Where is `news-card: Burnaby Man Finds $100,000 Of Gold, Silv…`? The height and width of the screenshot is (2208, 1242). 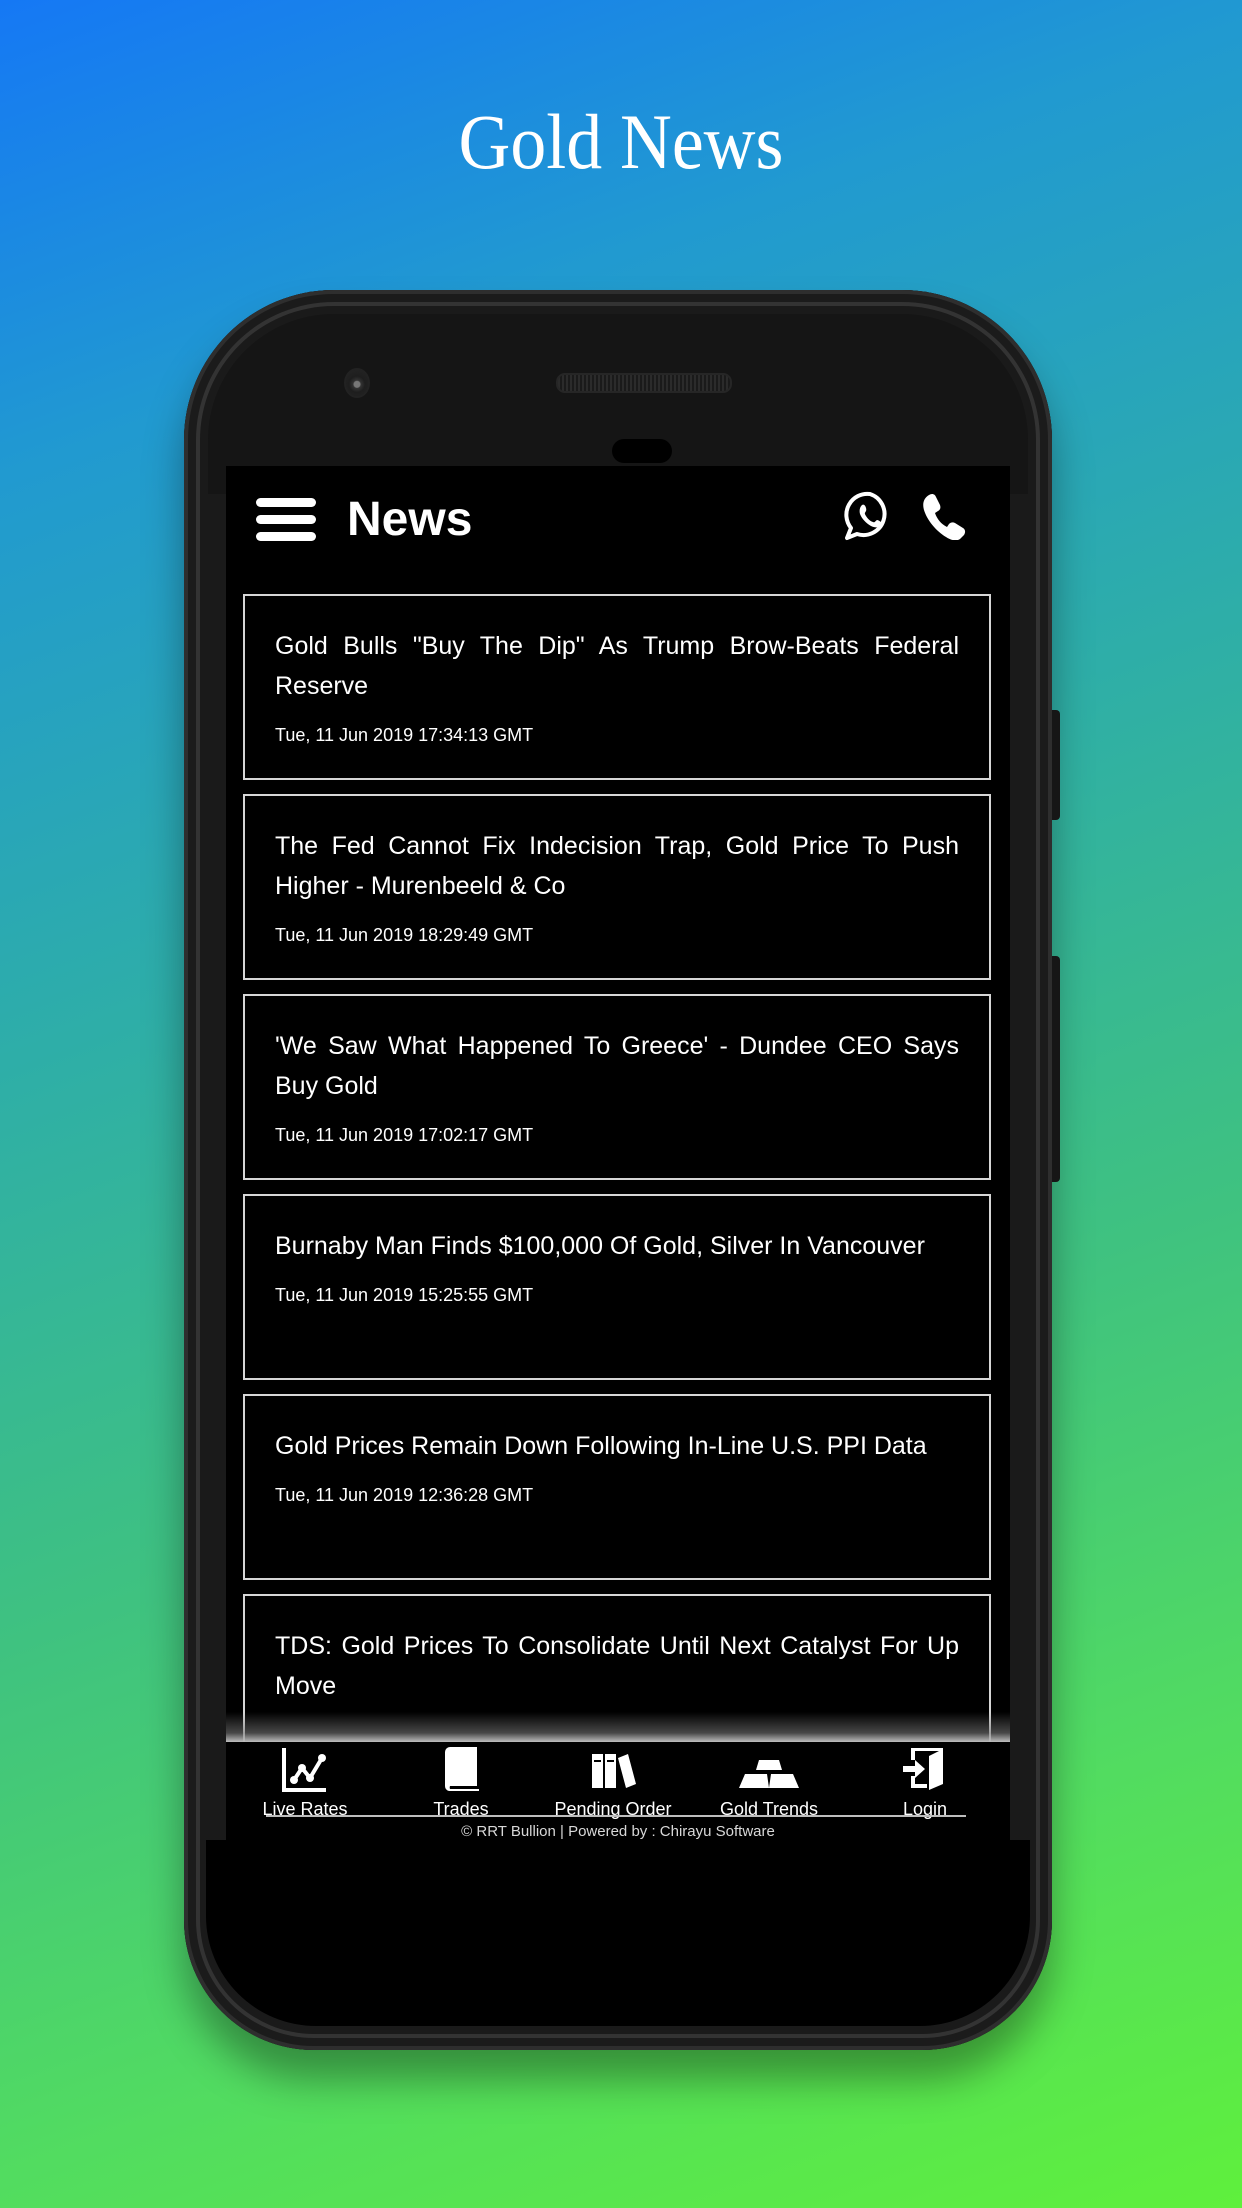 news-card: Burnaby Man Finds $100,000 Of Gold, Silv… is located at coordinates (617, 1287).